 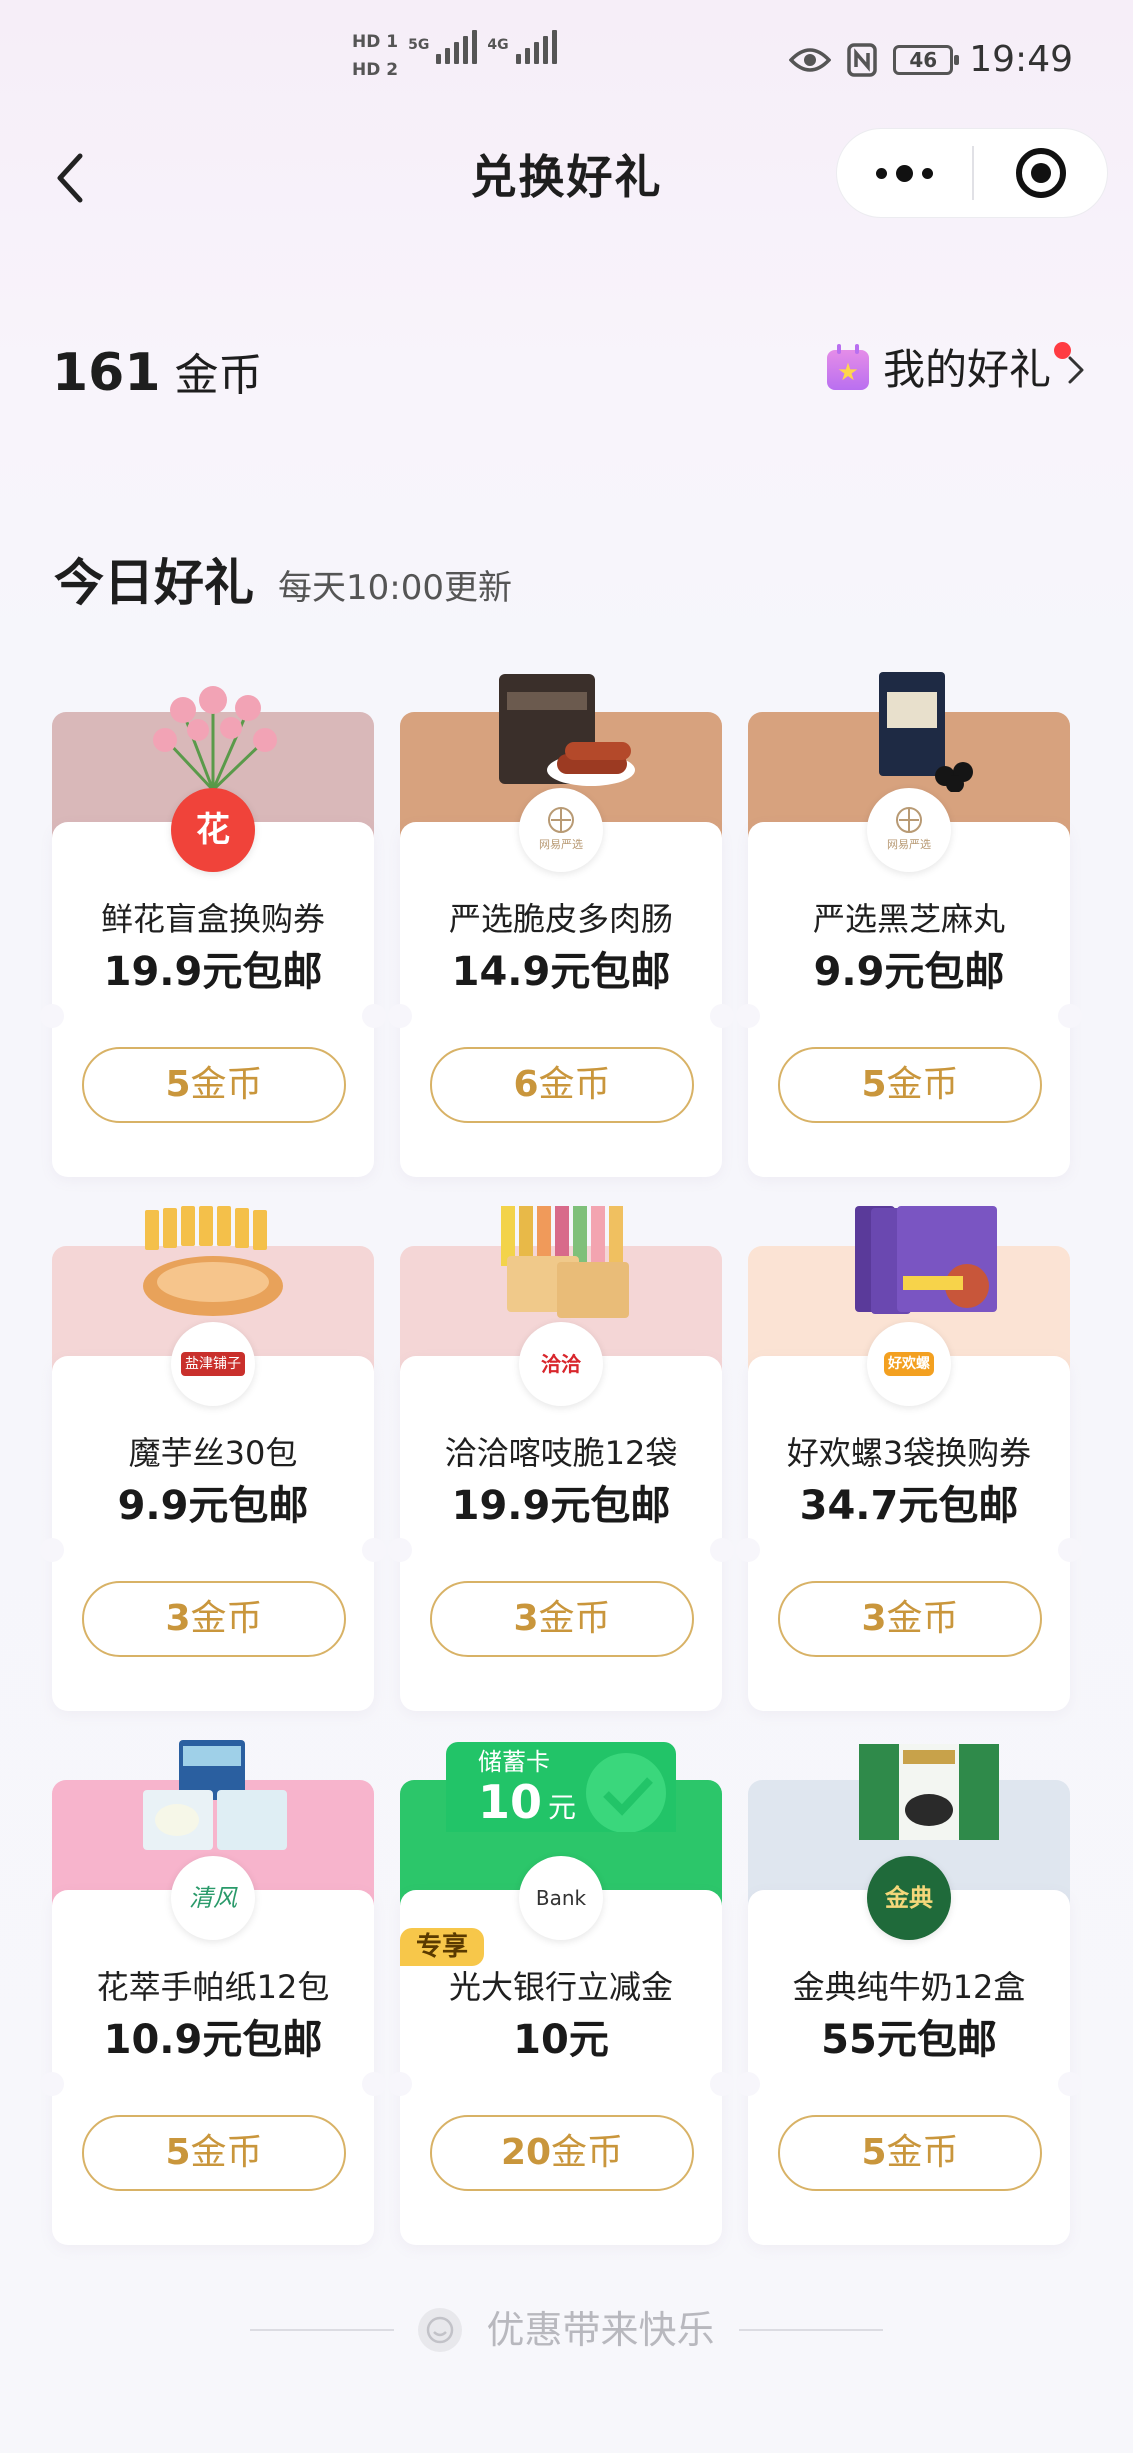 What do you see at coordinates (213, 1261) in the screenshot?
I see `konjac-snack-image` at bounding box center [213, 1261].